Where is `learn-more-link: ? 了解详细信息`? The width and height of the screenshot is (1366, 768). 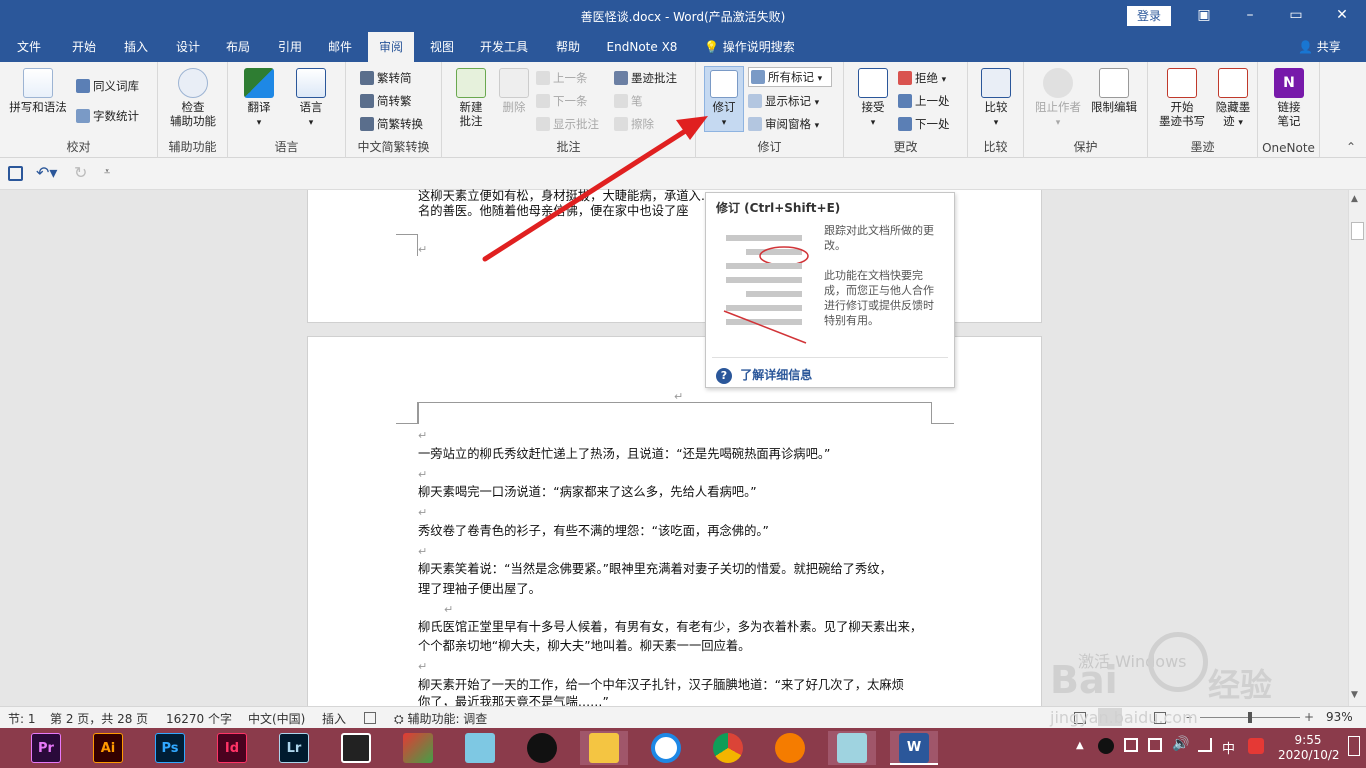 learn-more-link: ? 了解详细信息 is located at coordinates (764, 375).